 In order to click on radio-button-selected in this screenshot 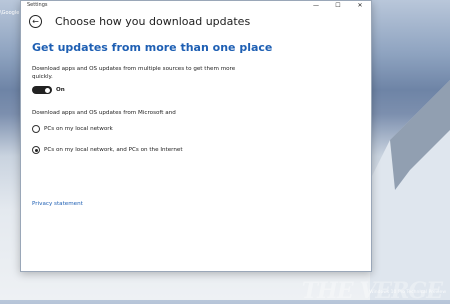, I will do `click(36, 150)`.